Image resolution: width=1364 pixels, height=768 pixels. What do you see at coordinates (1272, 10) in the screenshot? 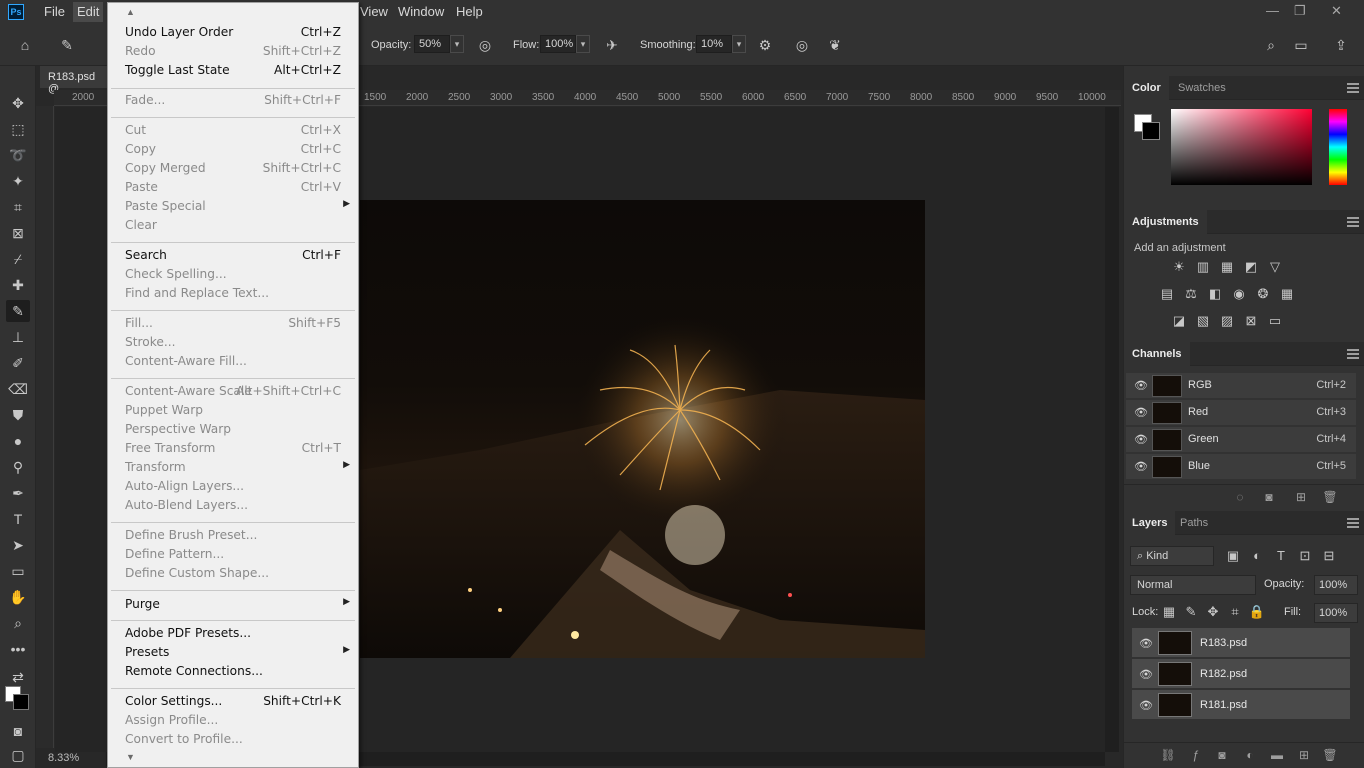
I see `minimize-icon: —` at bounding box center [1272, 10].